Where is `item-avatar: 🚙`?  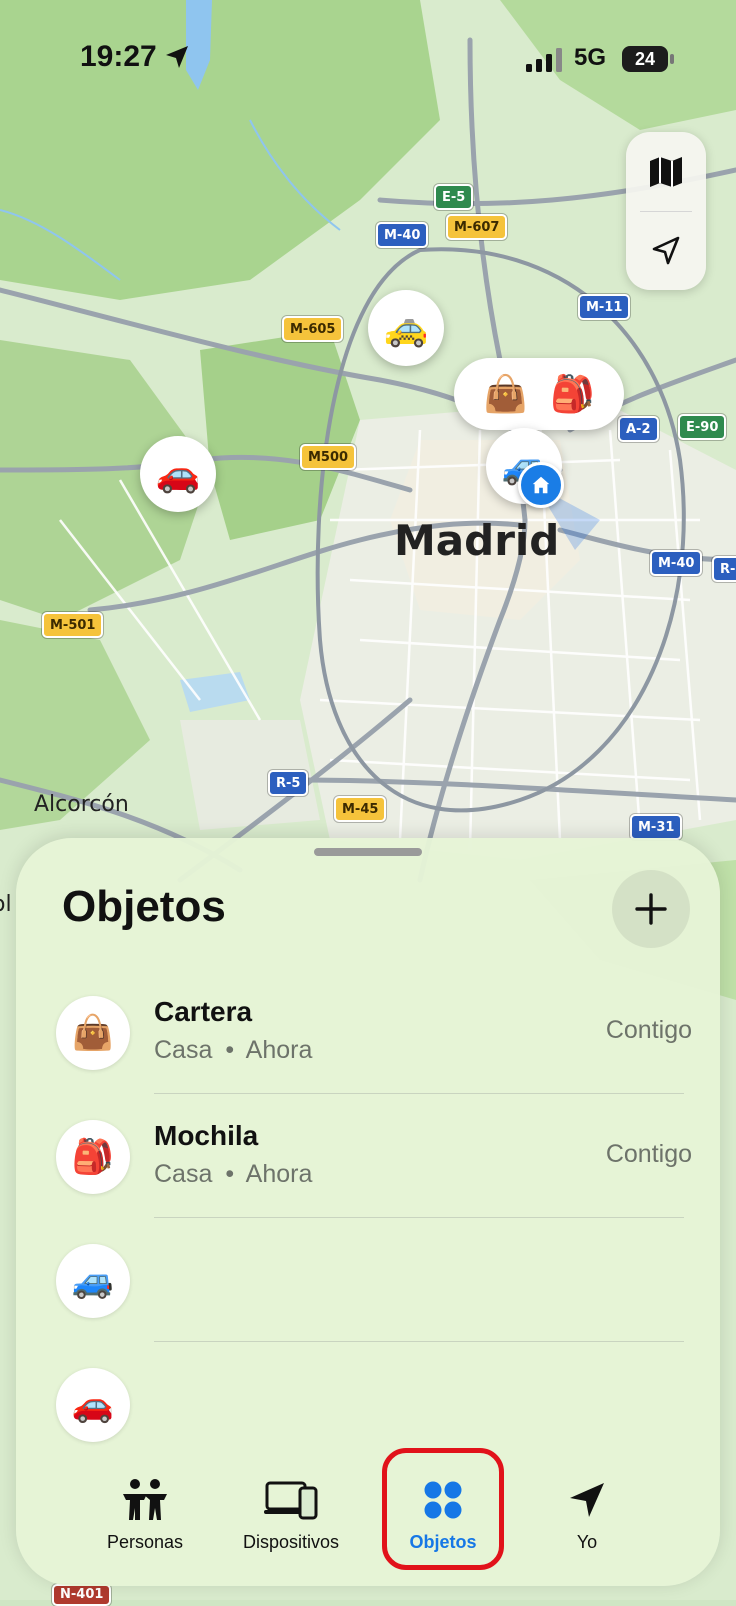
item-avatar: 🚙 is located at coordinates (93, 1281).